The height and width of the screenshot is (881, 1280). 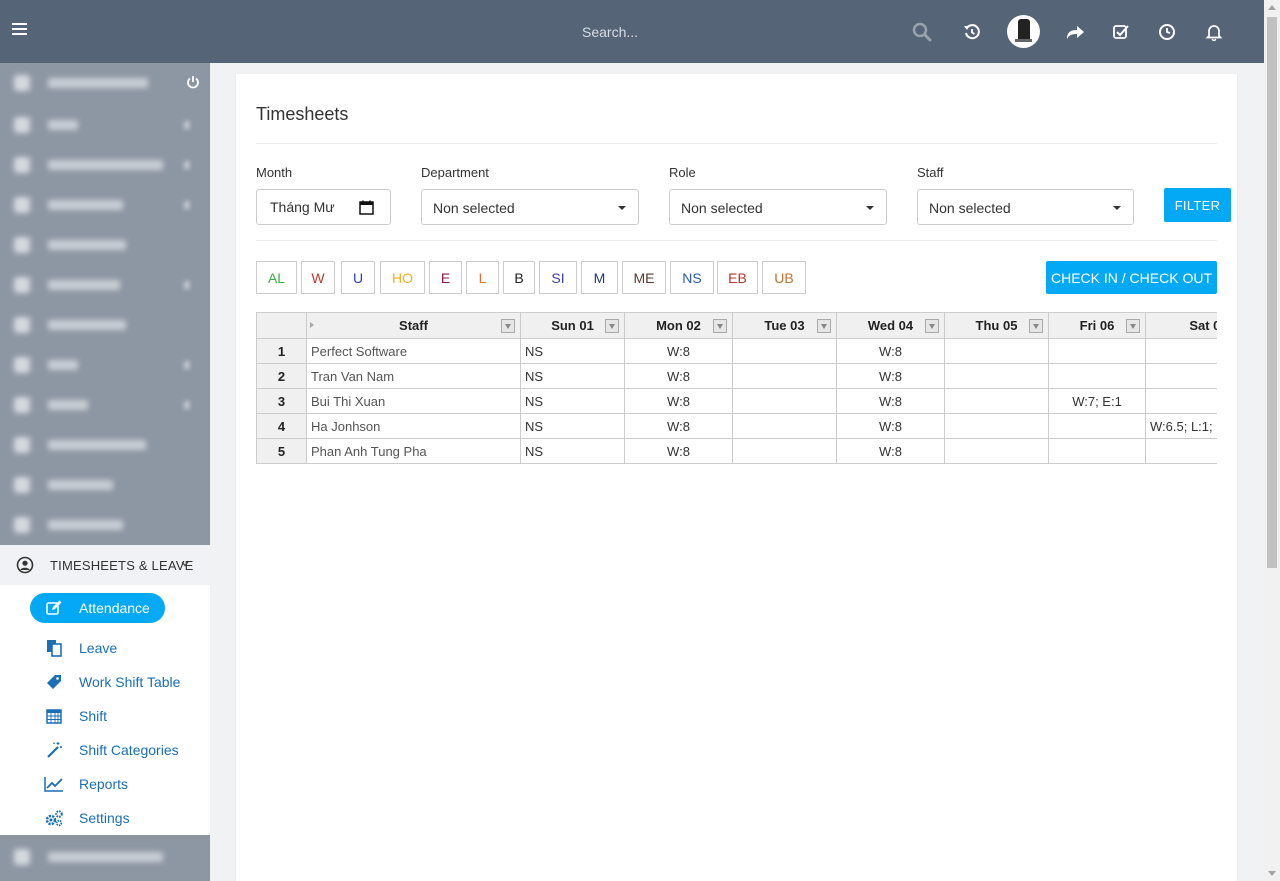 What do you see at coordinates (519, 277) in the screenshot?
I see `legend-button-b: B` at bounding box center [519, 277].